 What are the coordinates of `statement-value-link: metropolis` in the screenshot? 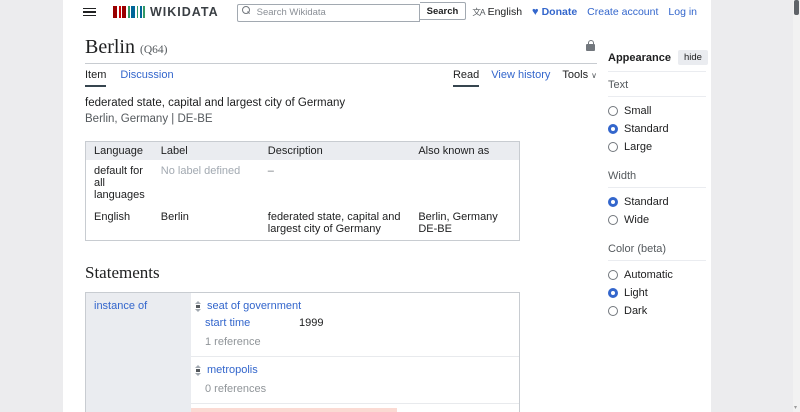 It's located at (232, 370).